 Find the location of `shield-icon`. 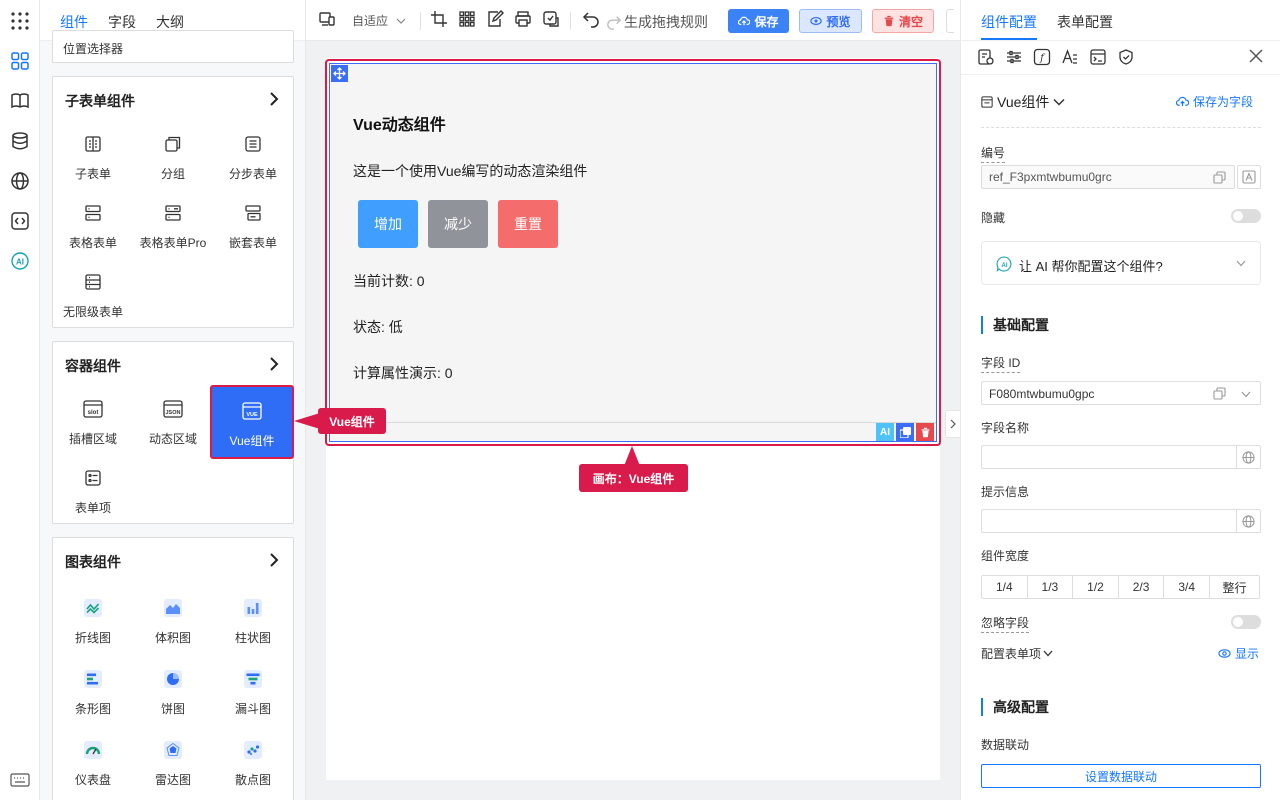

shield-icon is located at coordinates (1126, 57).